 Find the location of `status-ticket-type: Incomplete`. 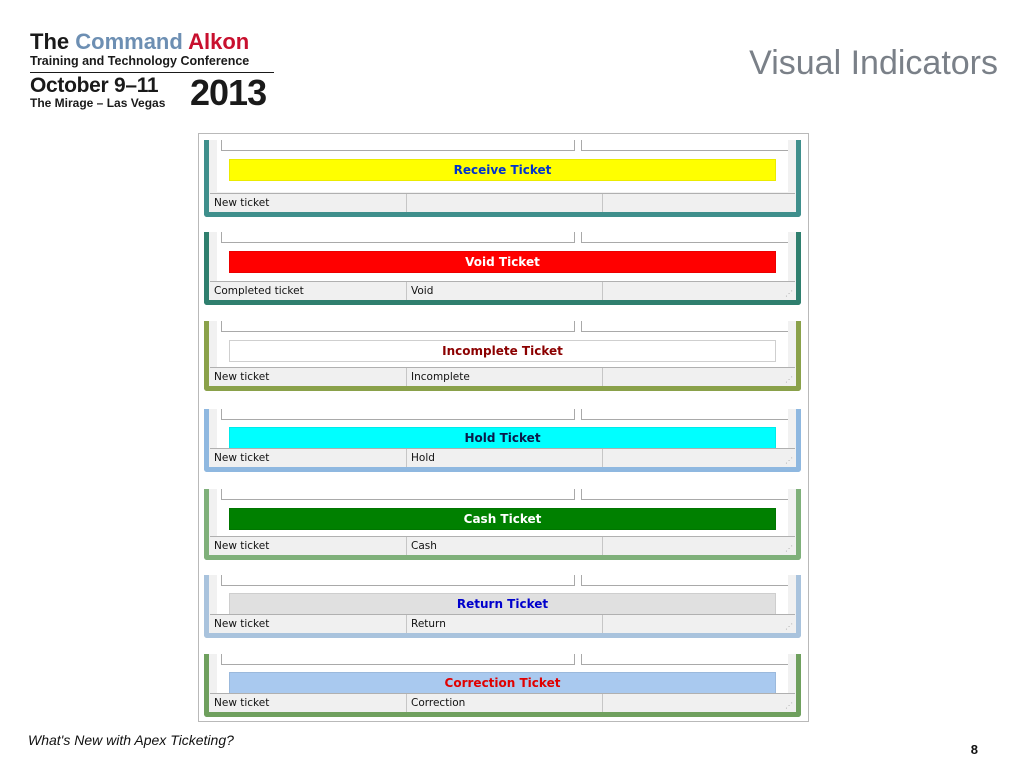

status-ticket-type: Incomplete is located at coordinates (505, 377).